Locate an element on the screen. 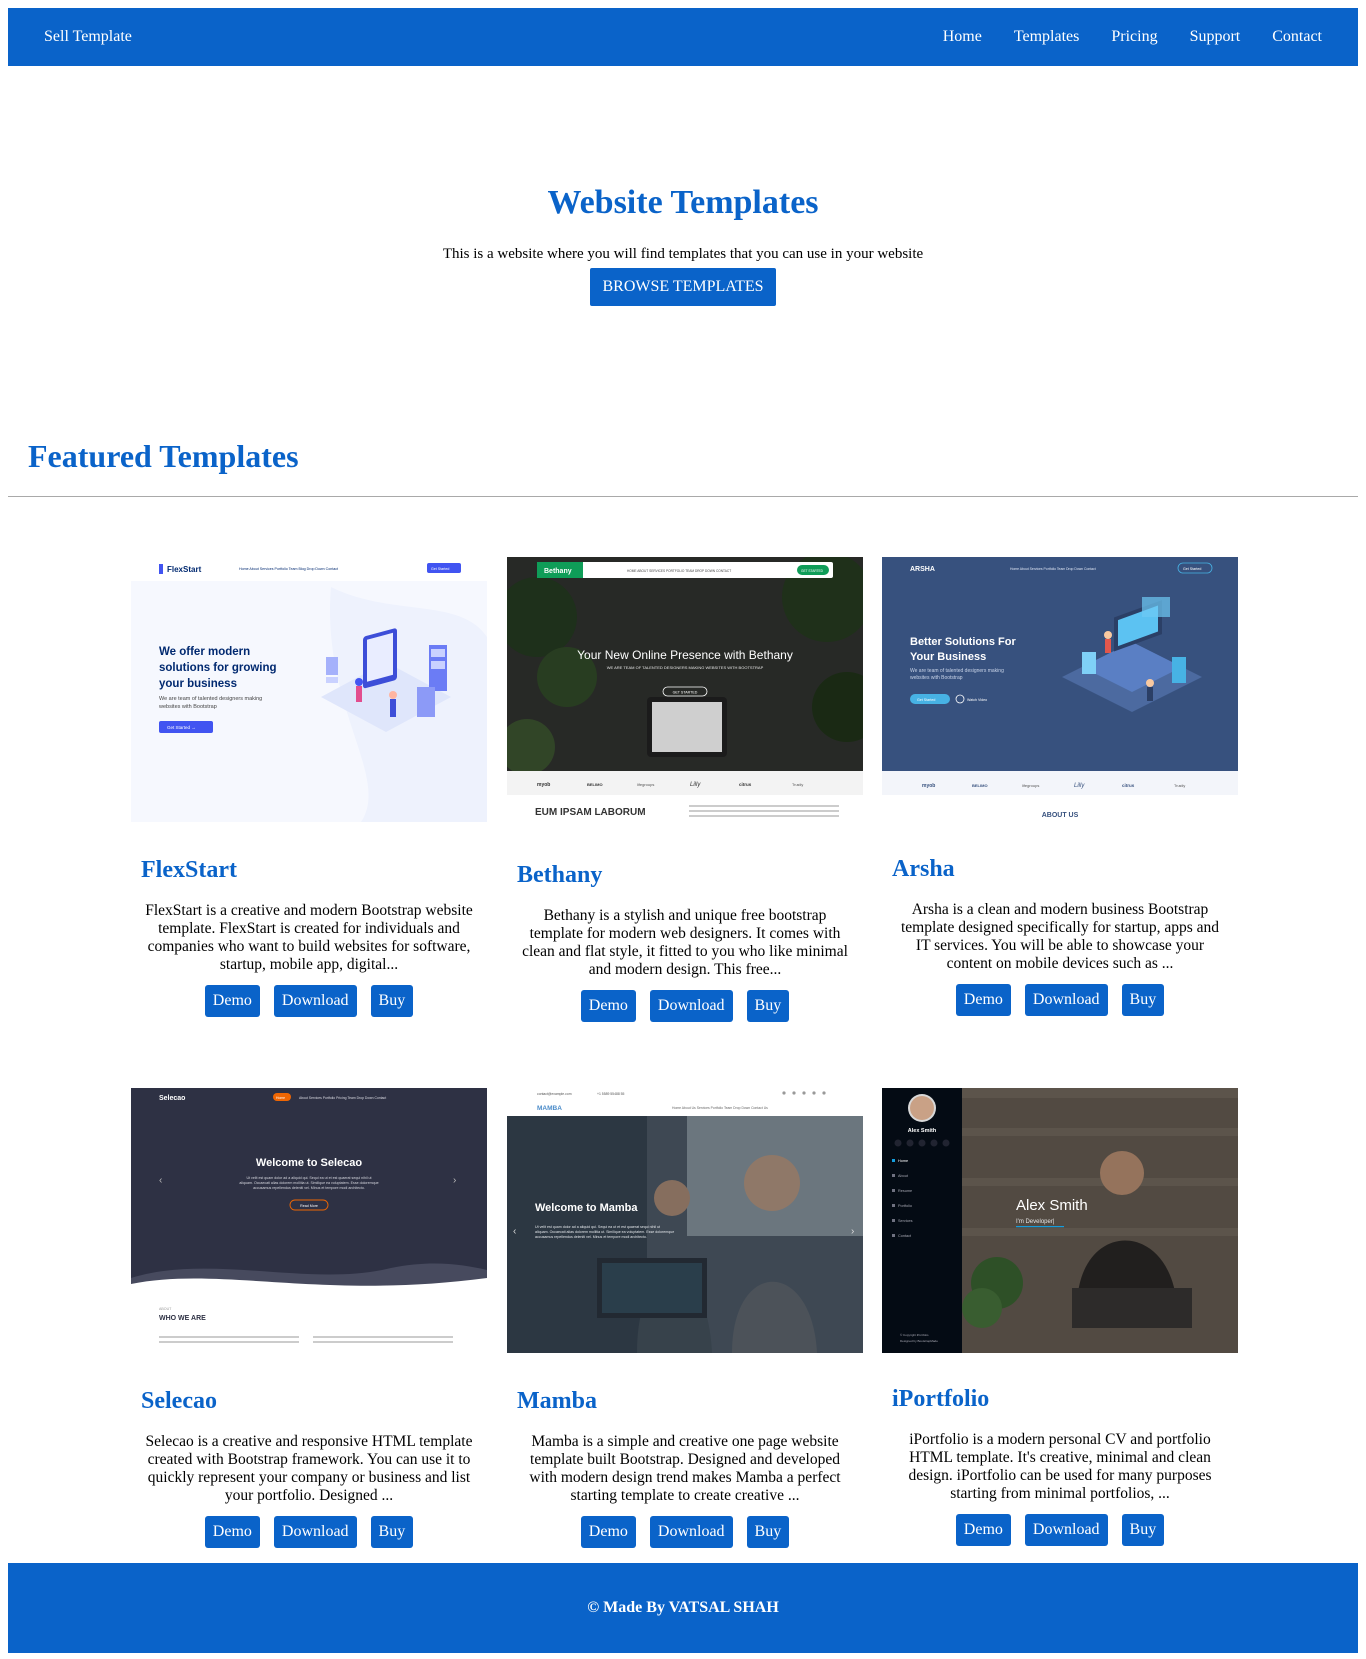 This screenshot has height=1659, width=1366. preview-headline-1: We offer modern is located at coordinates (204, 652).